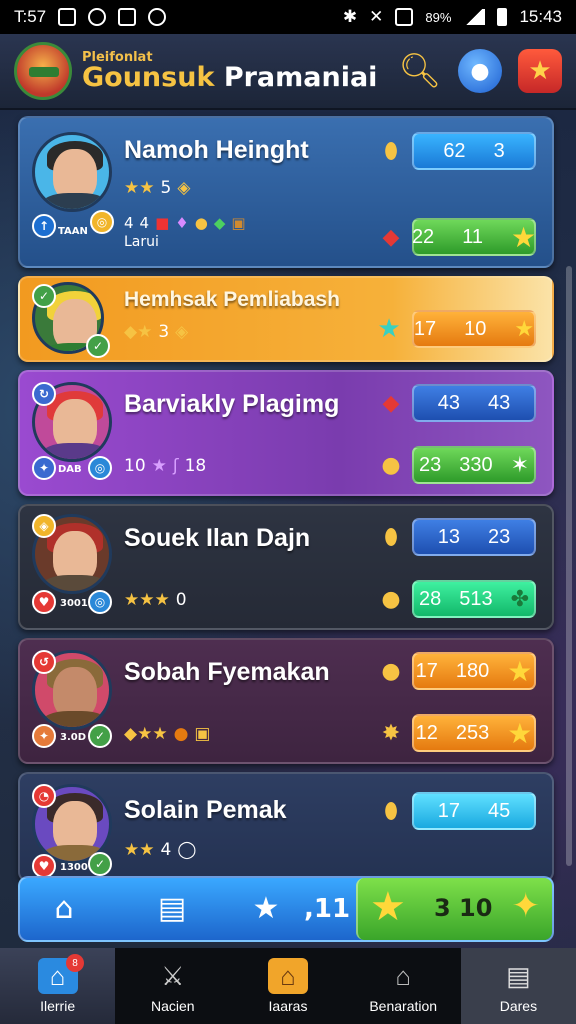 Image resolution: width=576 pixels, height=1024 pixels. I want to click on tab-battle: ⚔ Nacien, so click(173, 986).